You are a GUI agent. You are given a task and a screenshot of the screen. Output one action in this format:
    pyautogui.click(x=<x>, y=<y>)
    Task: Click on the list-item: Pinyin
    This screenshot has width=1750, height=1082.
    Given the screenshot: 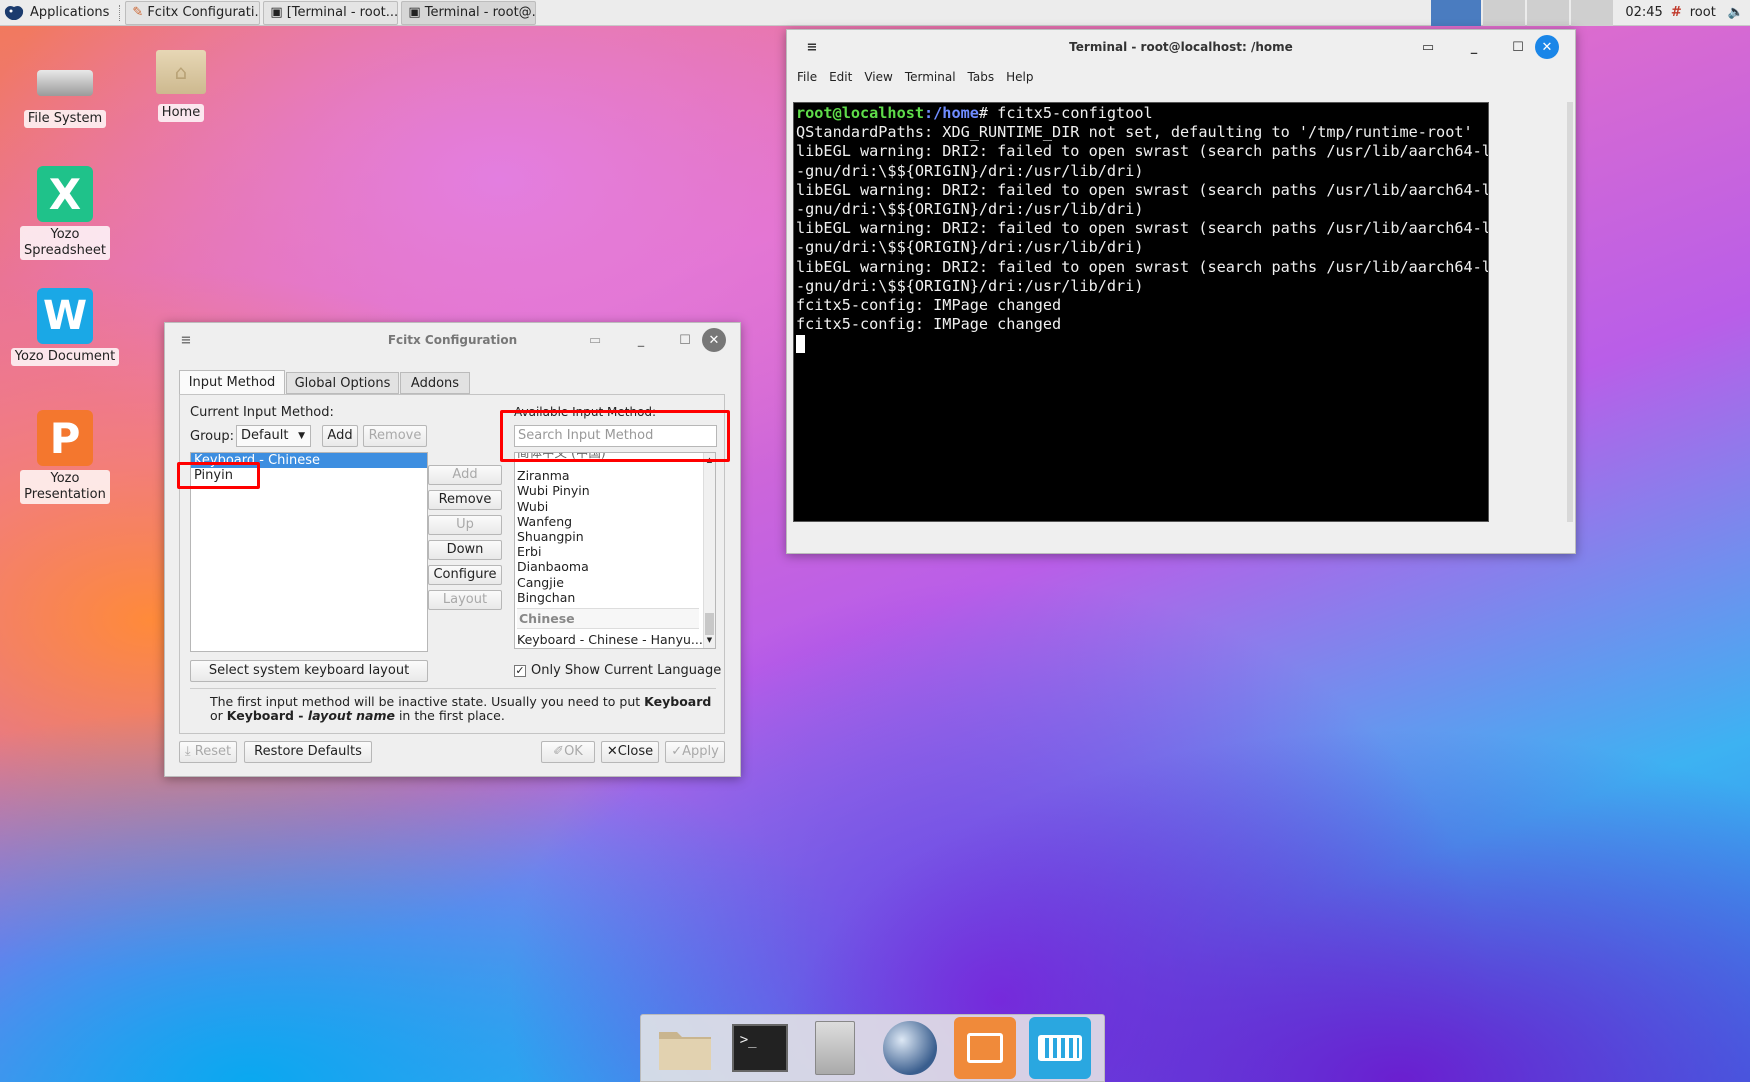 What is the action you would take?
    pyautogui.click(x=309, y=476)
    